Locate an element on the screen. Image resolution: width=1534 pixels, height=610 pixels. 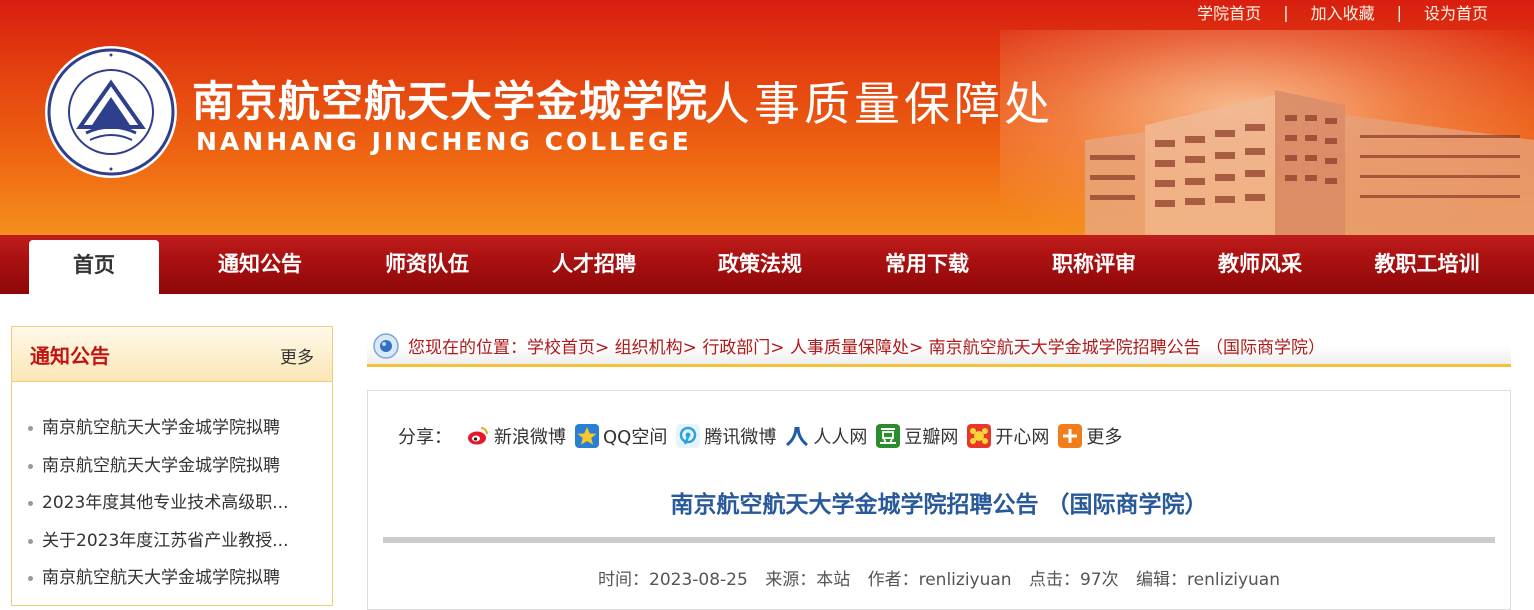
share-tencent-weibo-label: 腾讯微博 is located at coordinates (740, 437).